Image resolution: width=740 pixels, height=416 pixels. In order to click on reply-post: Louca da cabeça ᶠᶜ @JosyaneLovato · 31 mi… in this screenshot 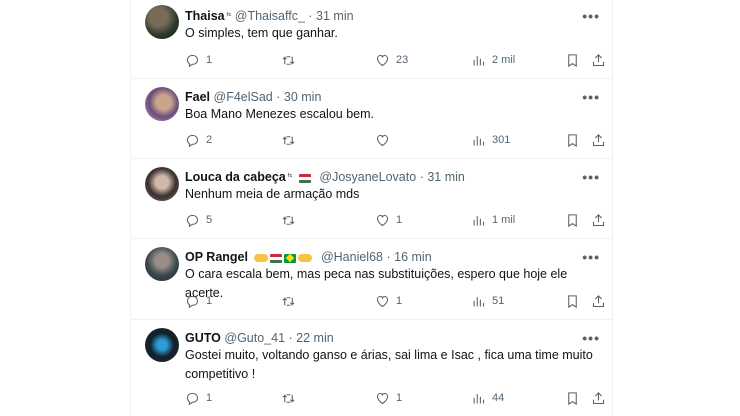, I will do `click(371, 198)`.